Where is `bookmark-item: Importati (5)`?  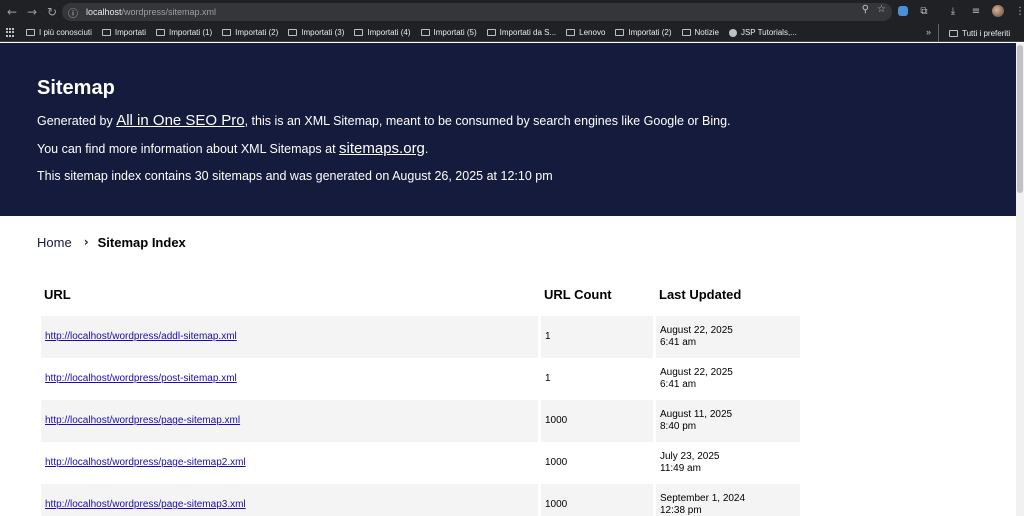 bookmark-item: Importati (5) is located at coordinates (448, 32).